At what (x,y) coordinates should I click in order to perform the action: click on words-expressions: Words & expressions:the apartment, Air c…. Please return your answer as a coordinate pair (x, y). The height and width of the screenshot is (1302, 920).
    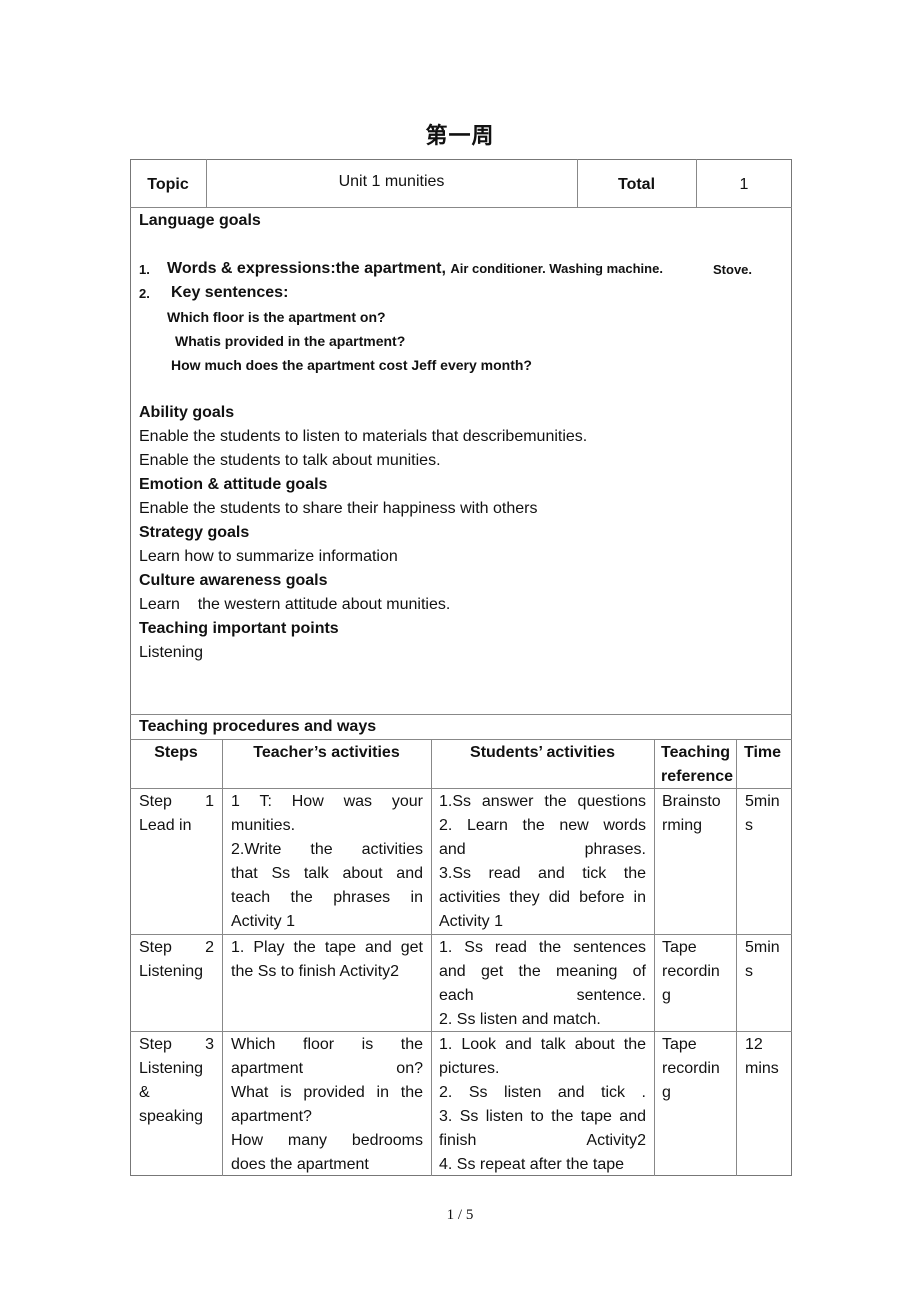
    Looking at the image, I should click on (415, 269).